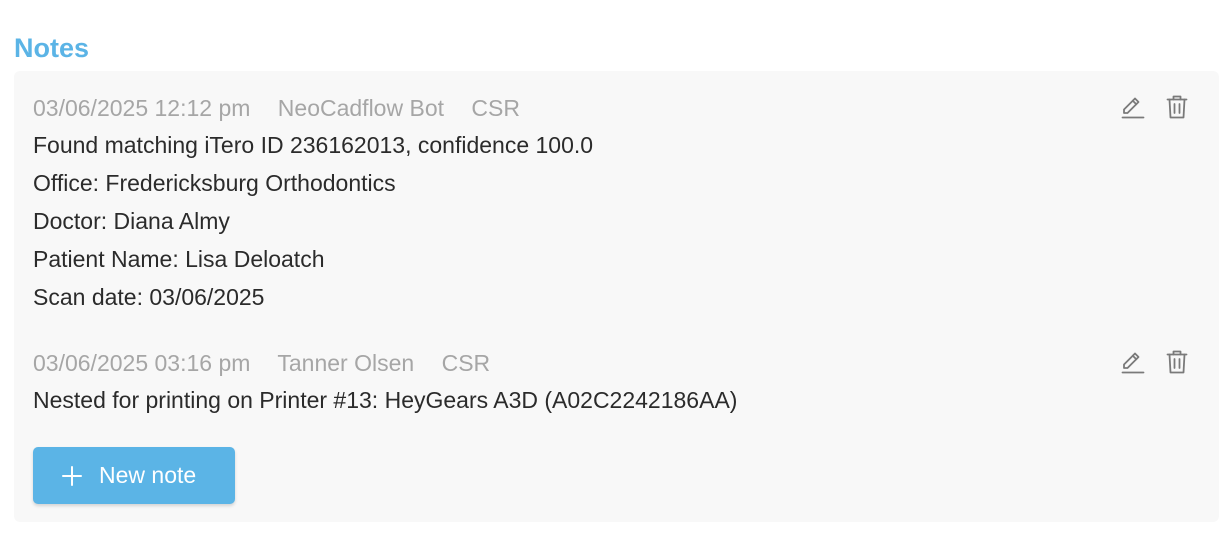 The image size is (1232, 558). Describe the element at coordinates (149, 297) in the screenshot. I see `note-text-line: Scan date: 03/06/2025` at that location.